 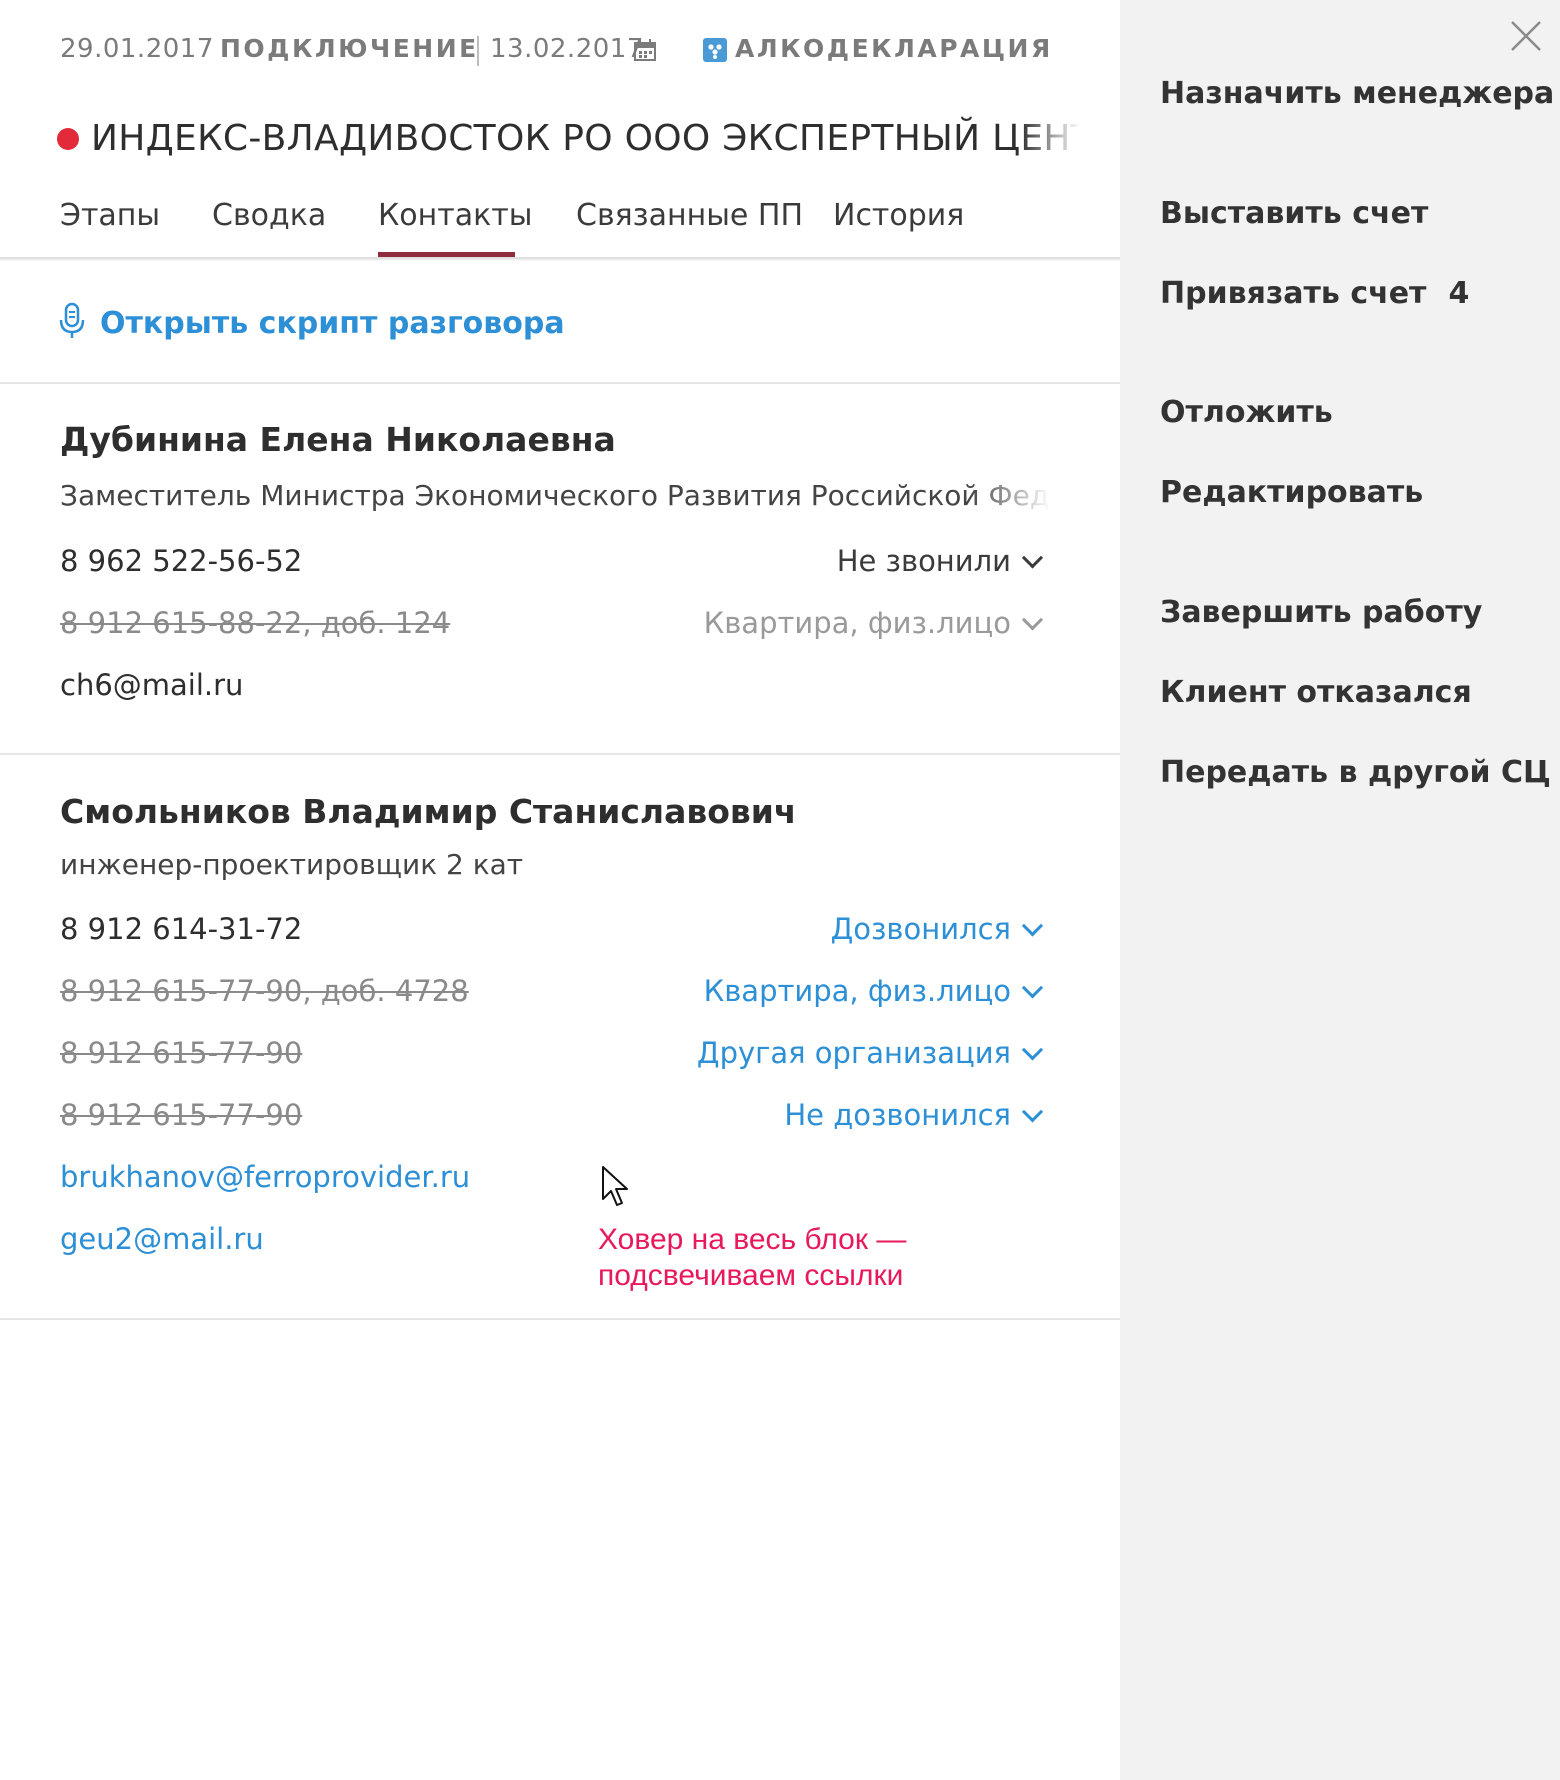 I want to click on finish-work-button: Завершить работу, so click(x=1321, y=613).